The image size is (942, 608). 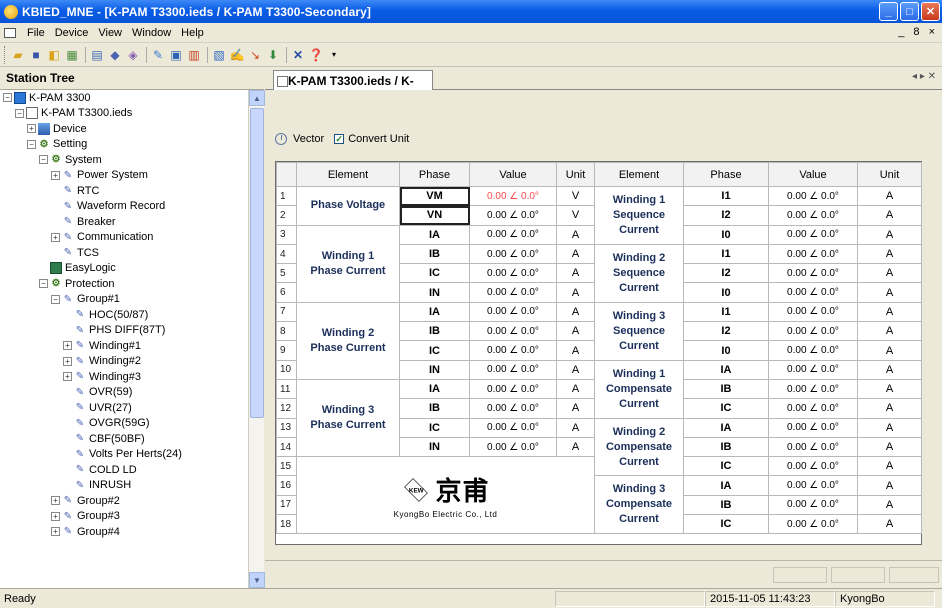 What do you see at coordinates (97, 485) in the screenshot?
I see `tree-item: ✎ INRUSH` at bounding box center [97, 485].